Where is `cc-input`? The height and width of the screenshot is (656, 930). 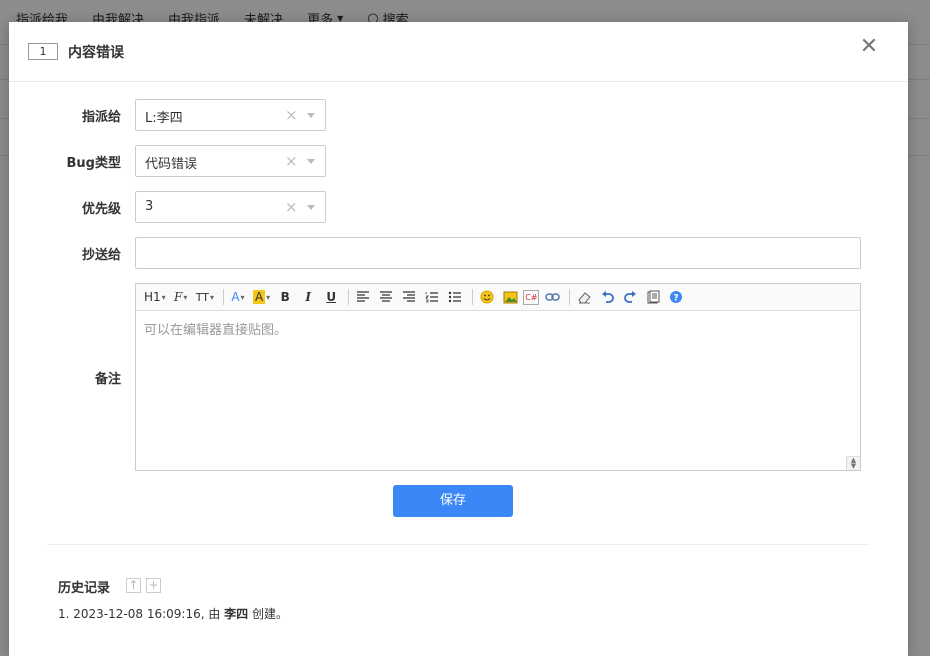
cc-input is located at coordinates (498, 253).